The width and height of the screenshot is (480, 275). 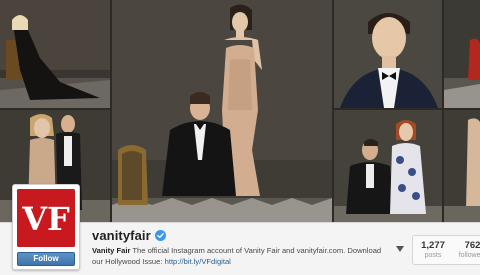 I want to click on photo-tile-man-tuxedo, so click(x=388, y=54).